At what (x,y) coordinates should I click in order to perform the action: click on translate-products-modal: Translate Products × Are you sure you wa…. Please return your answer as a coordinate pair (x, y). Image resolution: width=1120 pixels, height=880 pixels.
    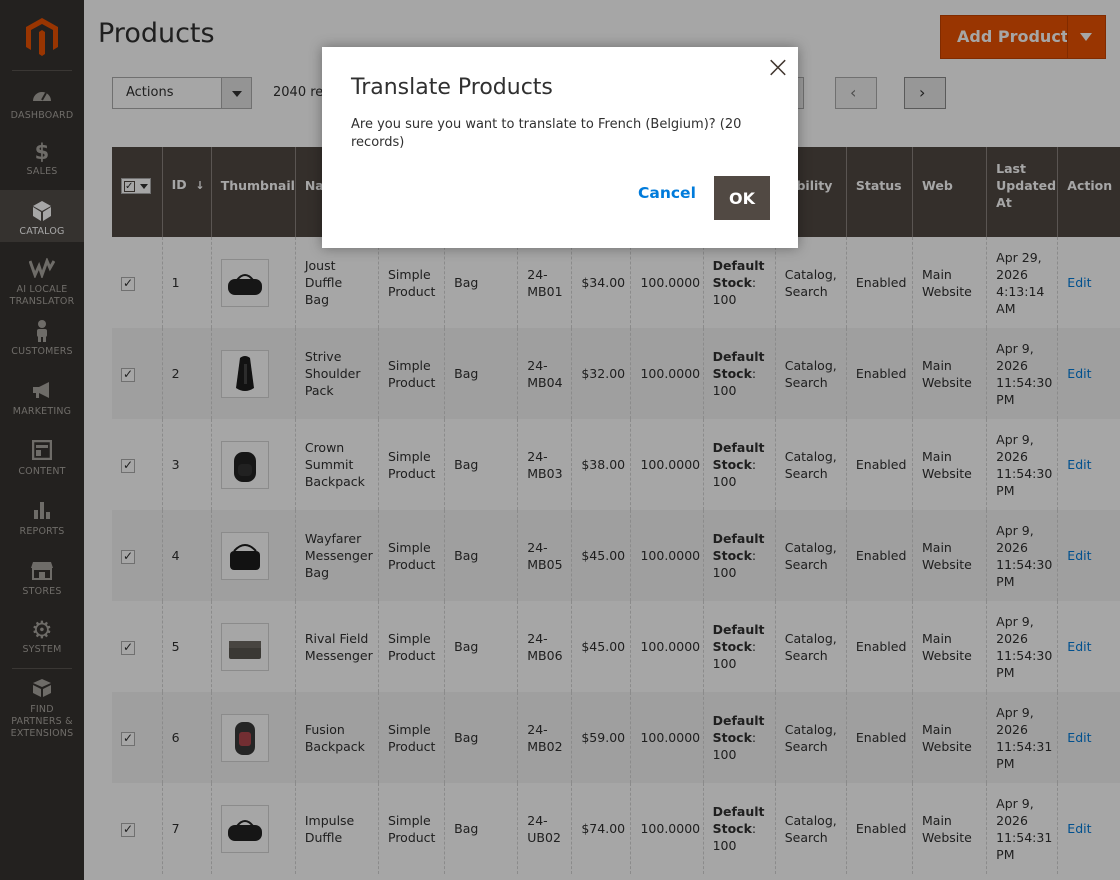
    Looking at the image, I should click on (560, 147).